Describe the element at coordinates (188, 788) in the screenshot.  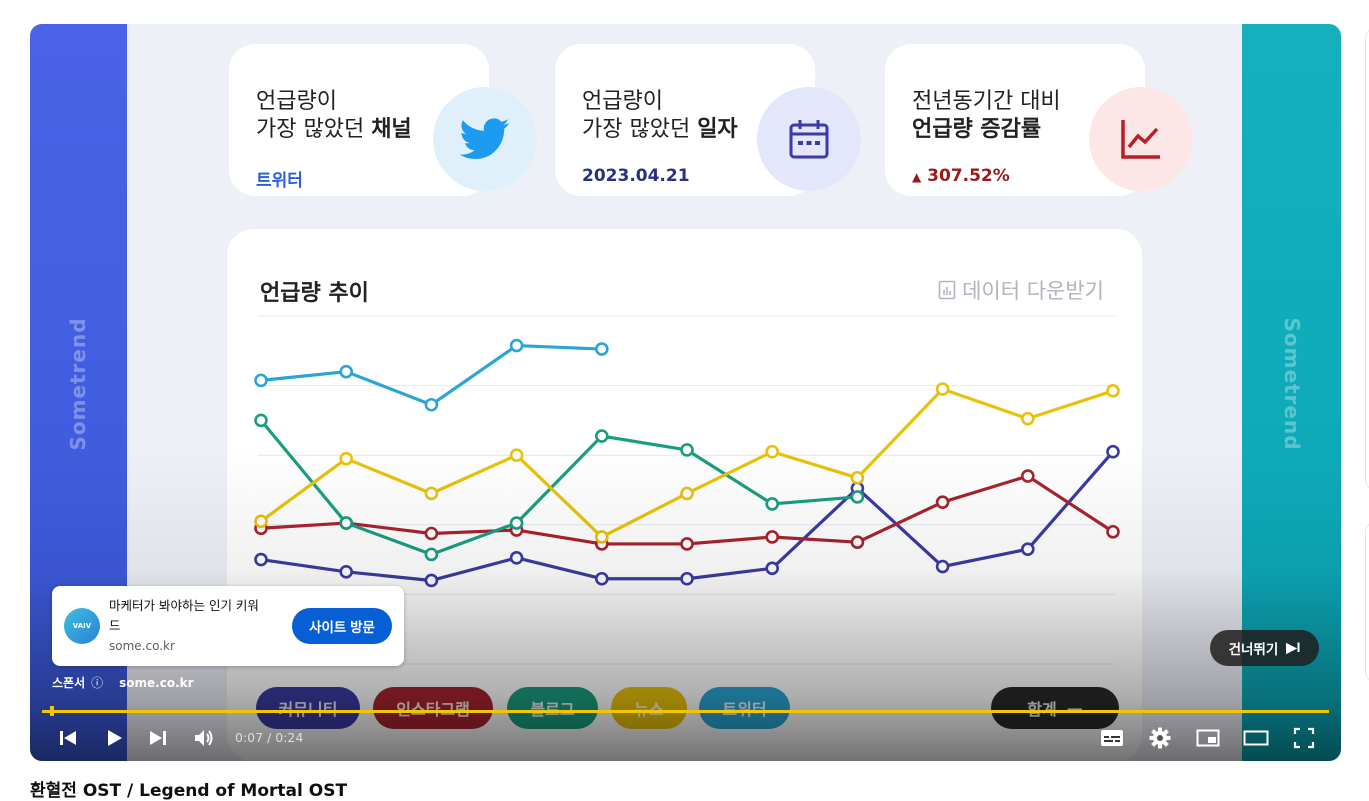
I see `video-title: 환혈전 OST / Legend of Mortal OST` at that location.